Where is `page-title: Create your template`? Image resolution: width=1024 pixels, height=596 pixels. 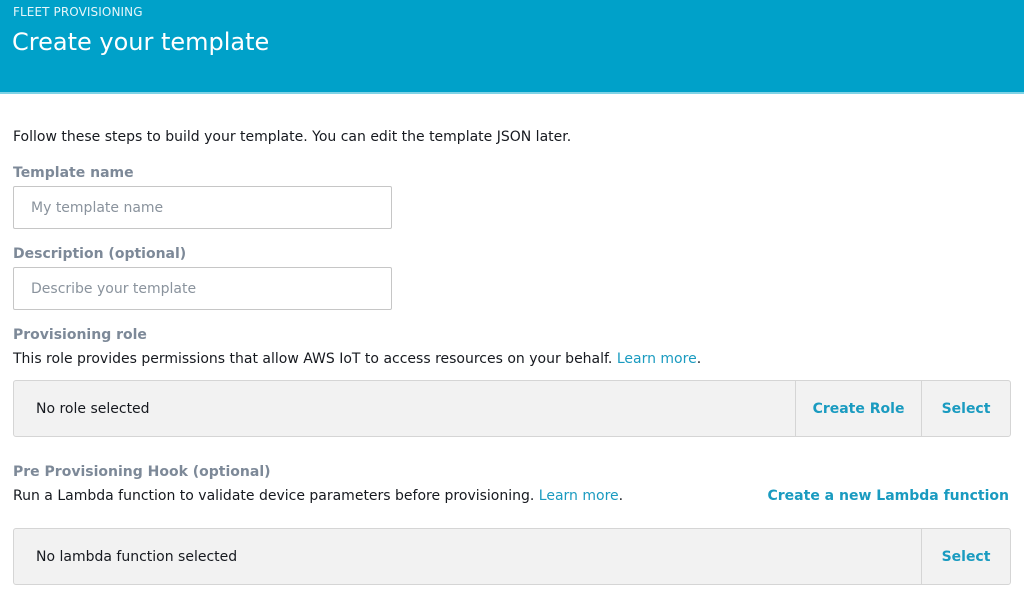
page-title: Create your template is located at coordinates (141, 42).